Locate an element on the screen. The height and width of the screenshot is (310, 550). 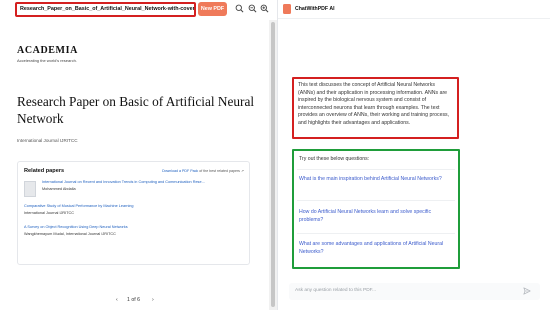
app-title: ChatWithPDF AI is located at coordinates (315, 9).